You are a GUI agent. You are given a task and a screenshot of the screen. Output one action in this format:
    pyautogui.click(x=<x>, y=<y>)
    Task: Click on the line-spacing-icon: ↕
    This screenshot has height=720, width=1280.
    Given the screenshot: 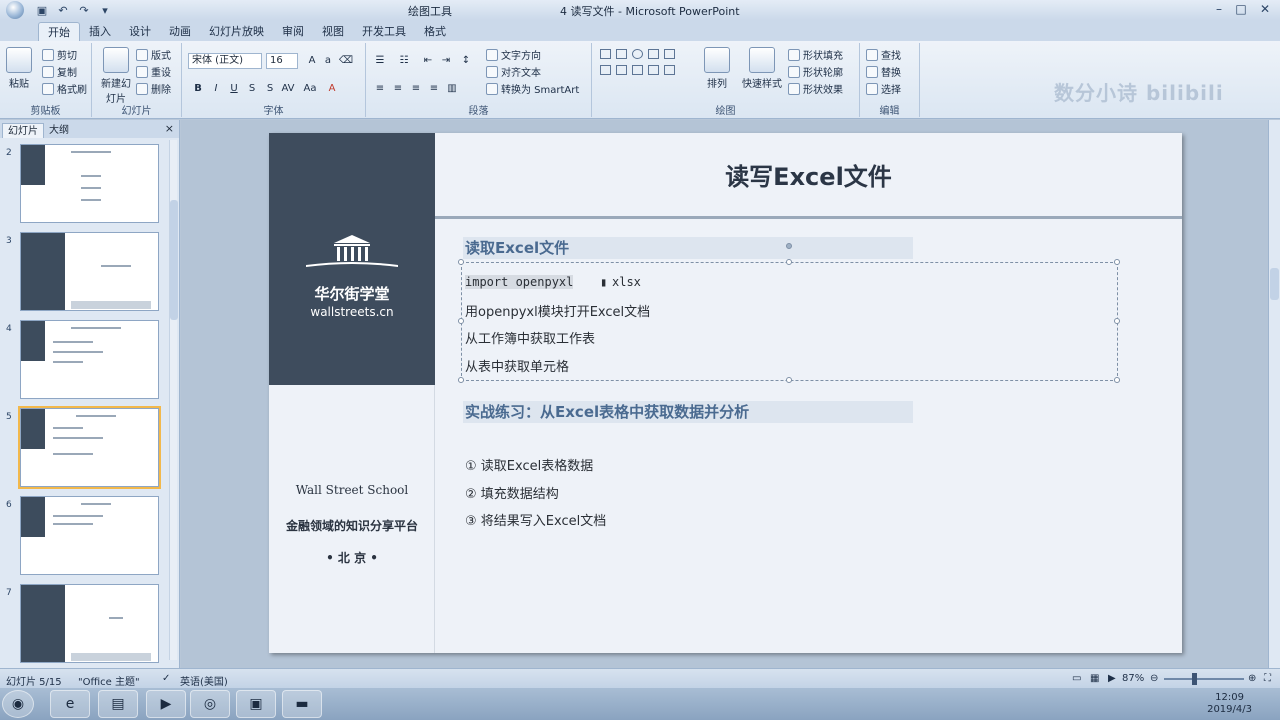 What is the action you would take?
    pyautogui.click(x=466, y=60)
    